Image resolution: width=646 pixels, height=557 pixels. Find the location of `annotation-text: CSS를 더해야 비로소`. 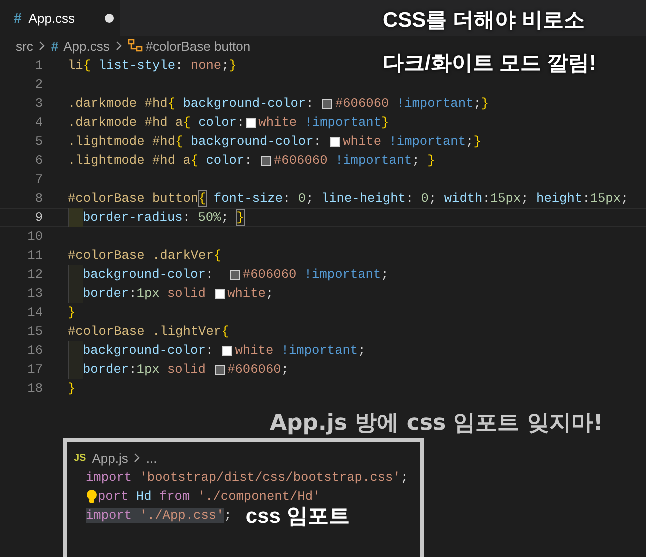

annotation-text: CSS를 더해야 비로소 is located at coordinates (484, 21).